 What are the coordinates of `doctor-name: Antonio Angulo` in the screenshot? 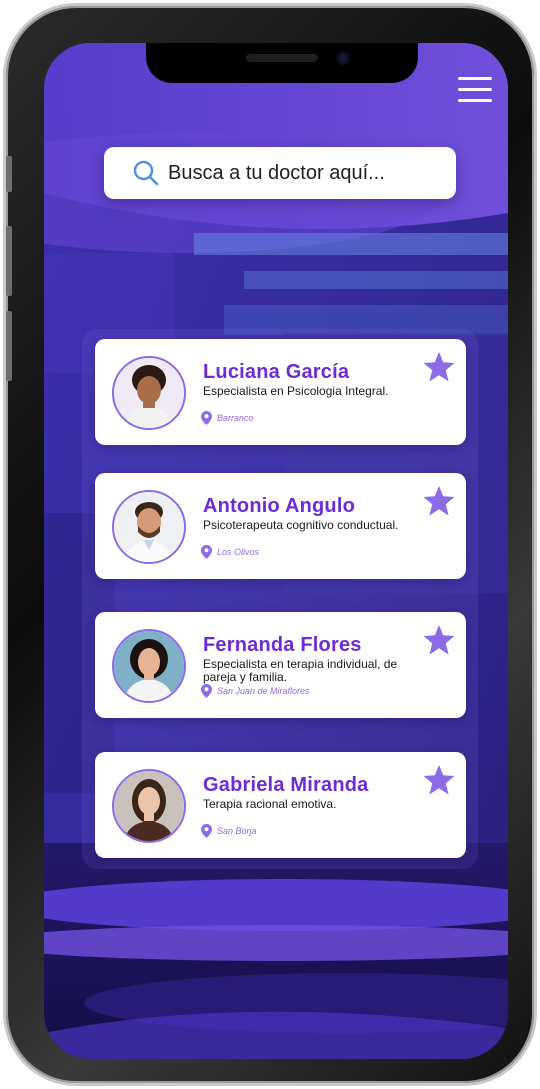 It's located at (279, 506).